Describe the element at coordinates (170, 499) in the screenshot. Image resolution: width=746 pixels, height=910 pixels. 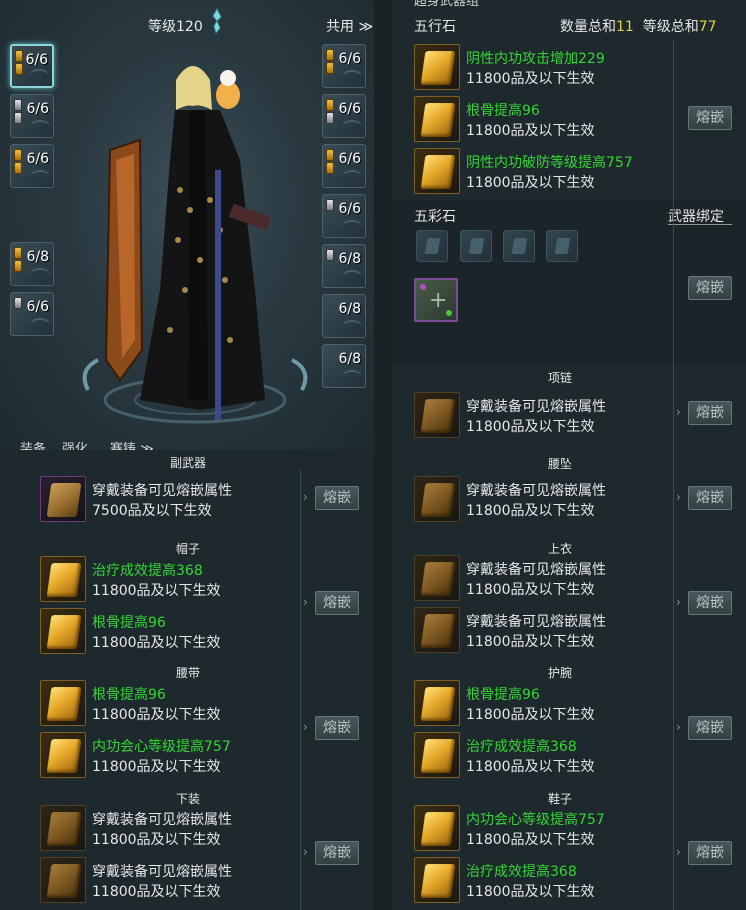
I see `gem-row: 穿戴装备可见熔嵌属性 7500品及以下生效` at that location.